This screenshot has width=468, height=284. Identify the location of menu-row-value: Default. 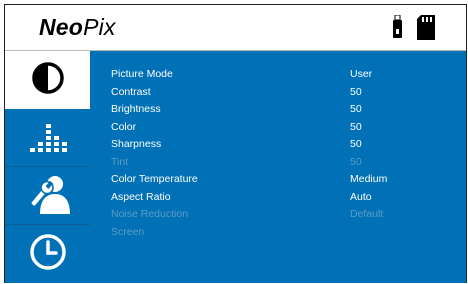
(367, 214).